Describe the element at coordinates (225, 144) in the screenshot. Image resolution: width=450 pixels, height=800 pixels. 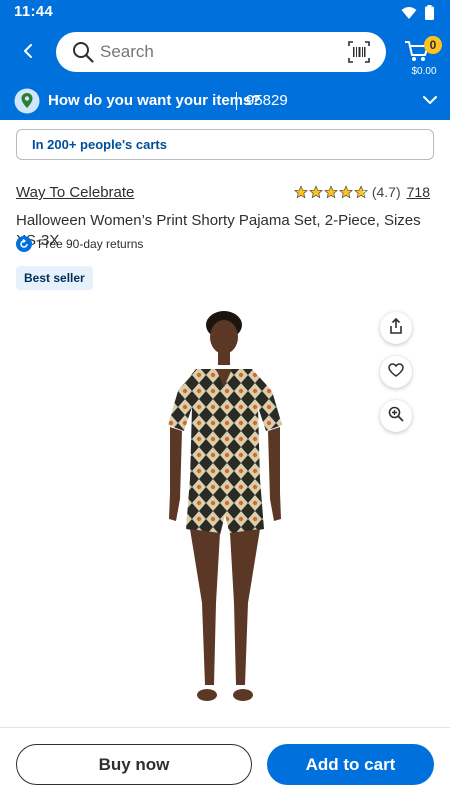
I see `social-proof-banner: In 200+ people's carts` at that location.